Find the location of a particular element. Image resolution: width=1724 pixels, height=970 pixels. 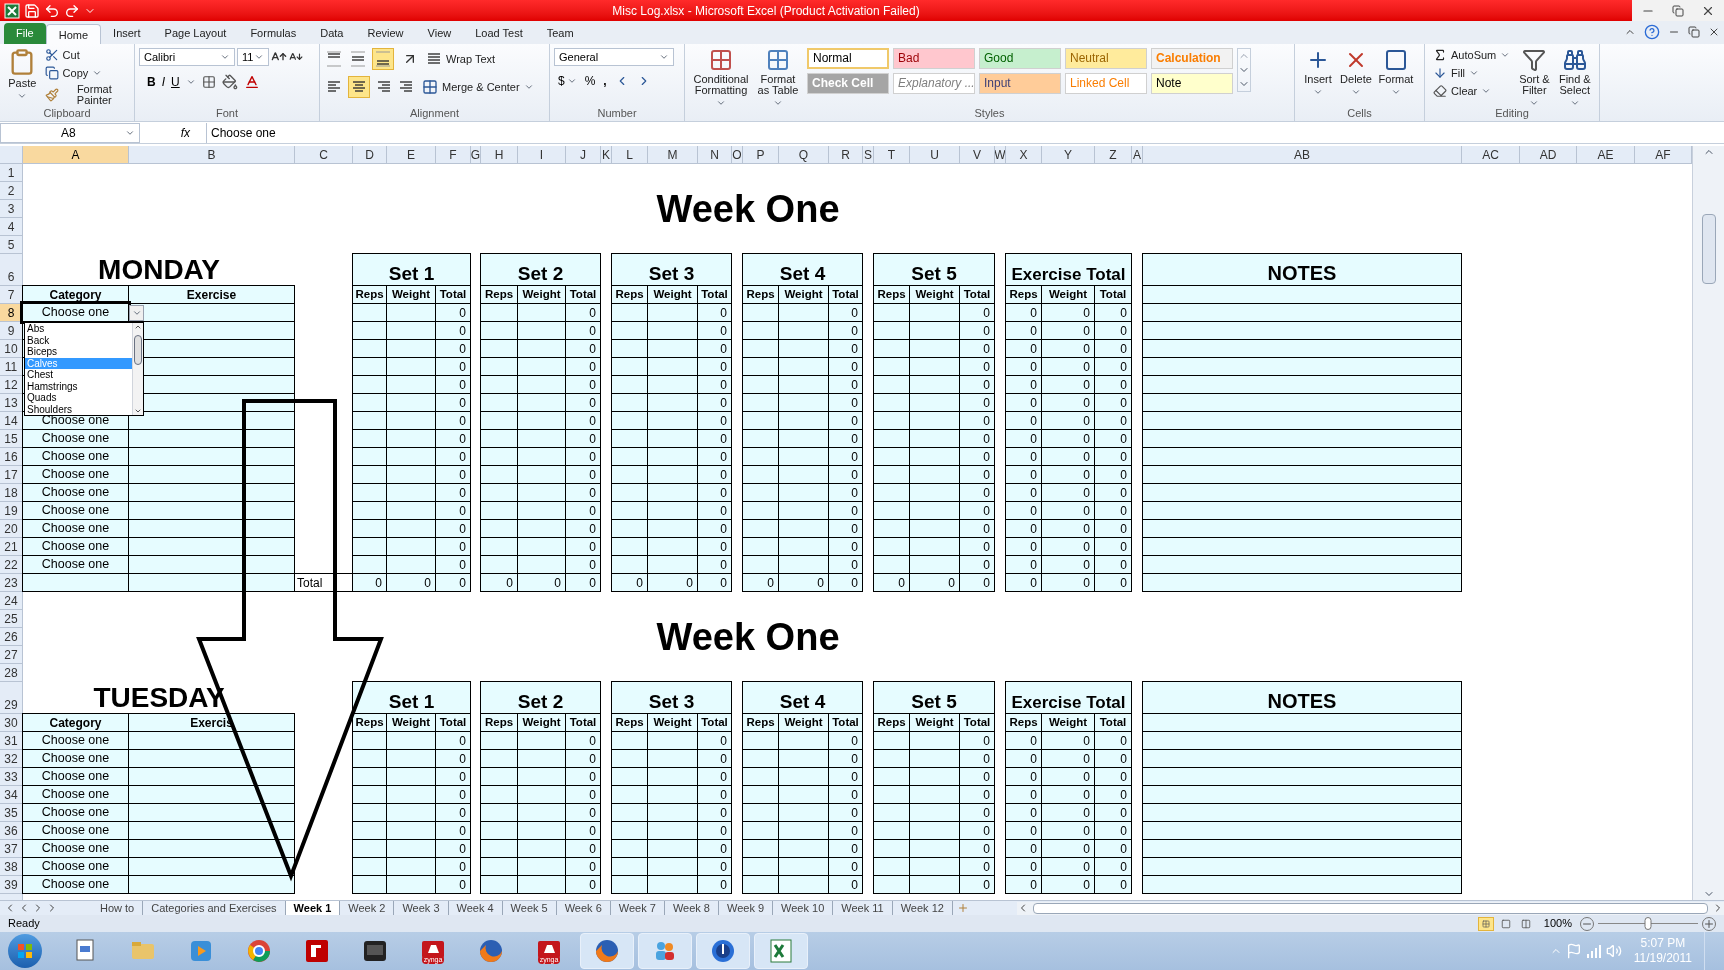

row-header: 31 is located at coordinates (11, 741).